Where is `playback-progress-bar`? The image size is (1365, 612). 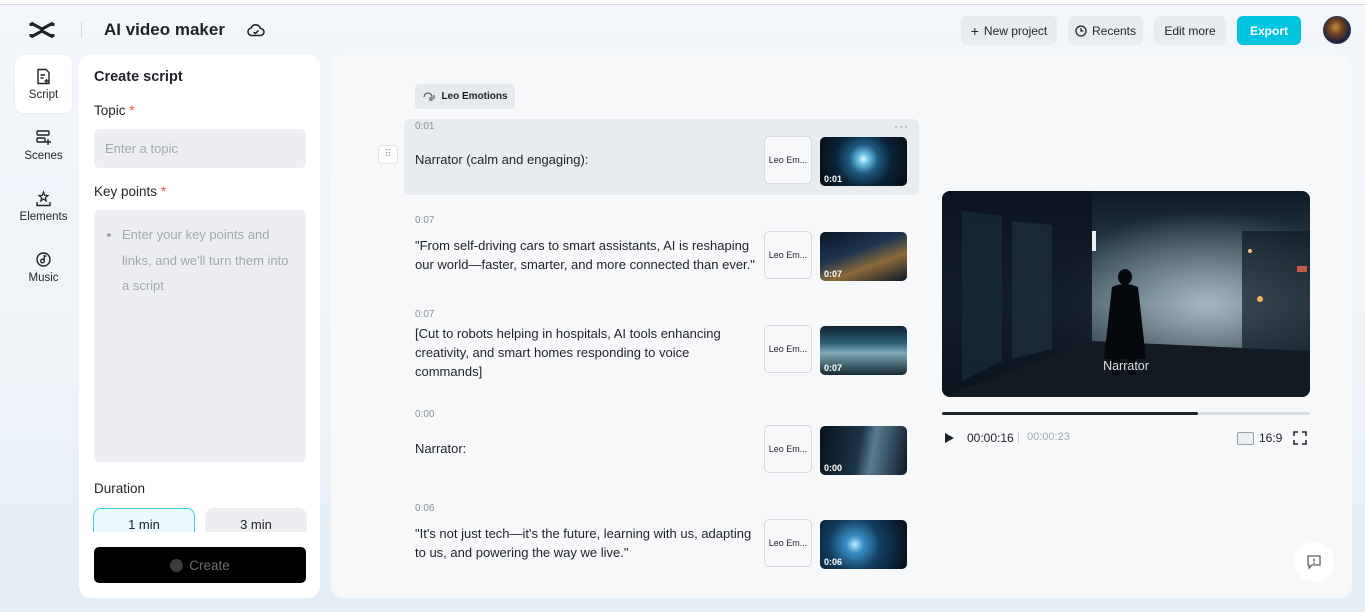 playback-progress-bar is located at coordinates (1126, 413).